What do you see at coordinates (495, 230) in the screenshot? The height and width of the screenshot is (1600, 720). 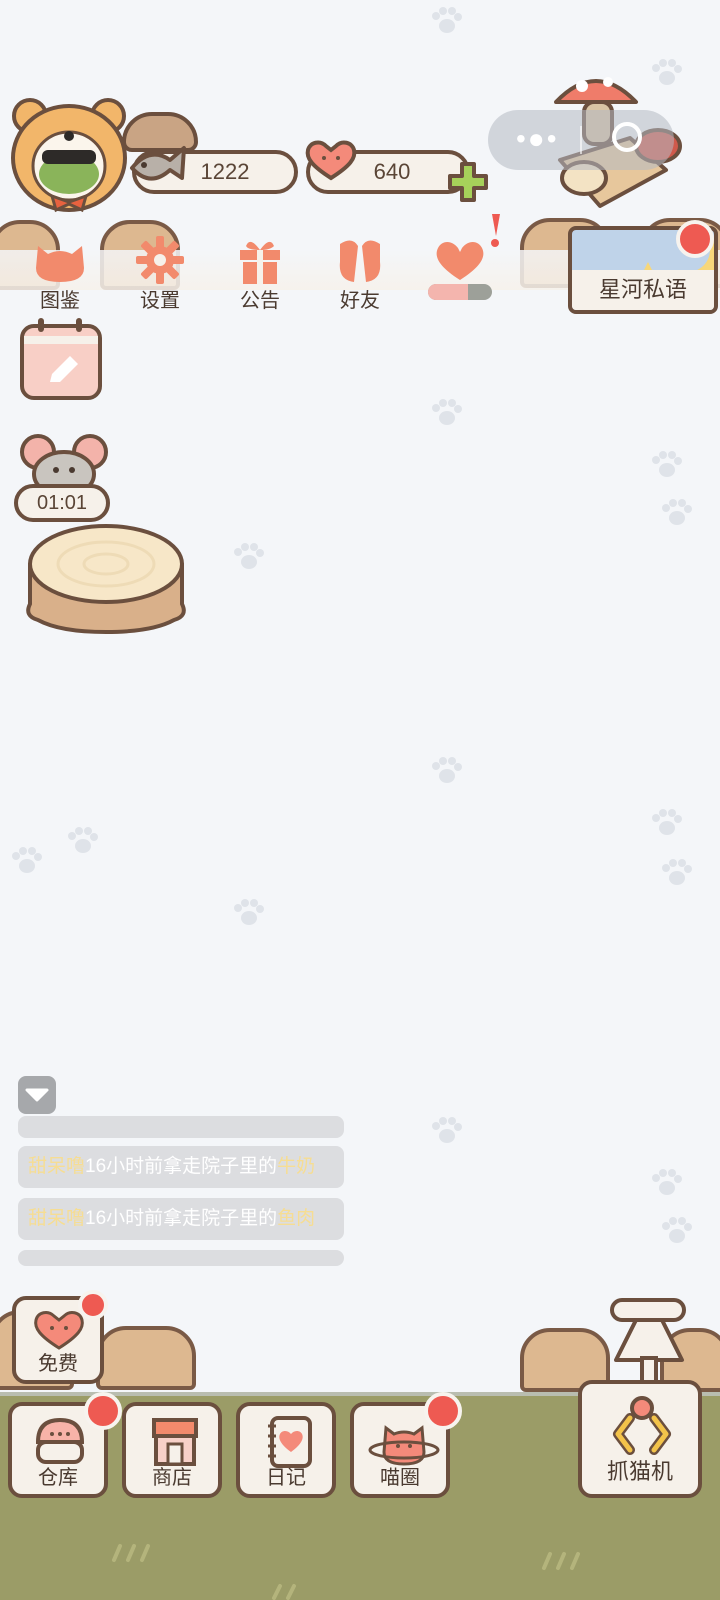 I see `alert-icon` at bounding box center [495, 230].